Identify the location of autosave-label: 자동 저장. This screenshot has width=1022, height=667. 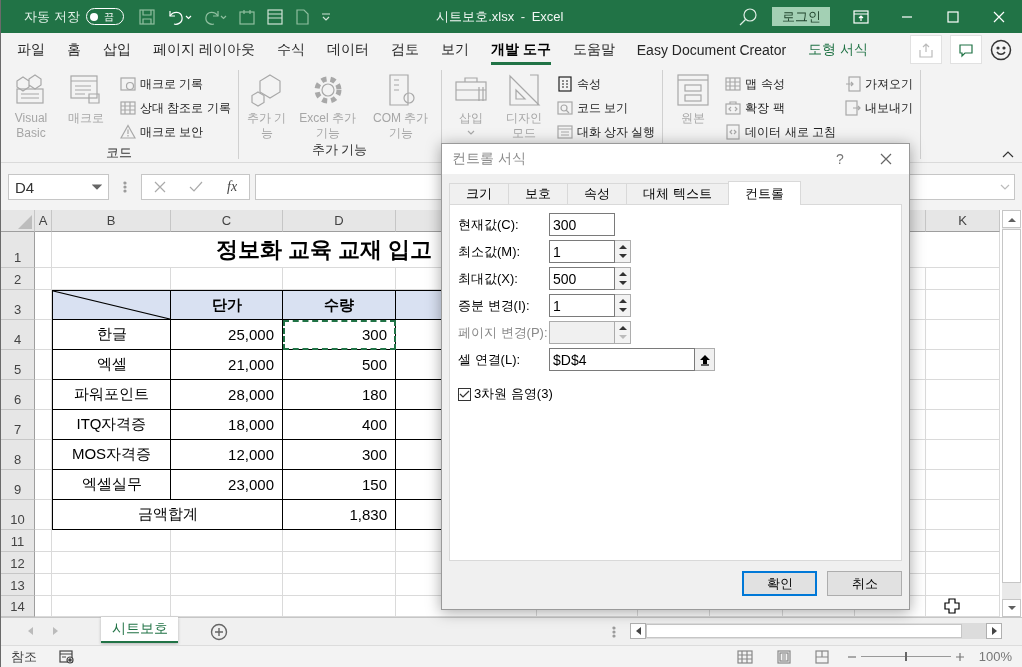
(52, 16).